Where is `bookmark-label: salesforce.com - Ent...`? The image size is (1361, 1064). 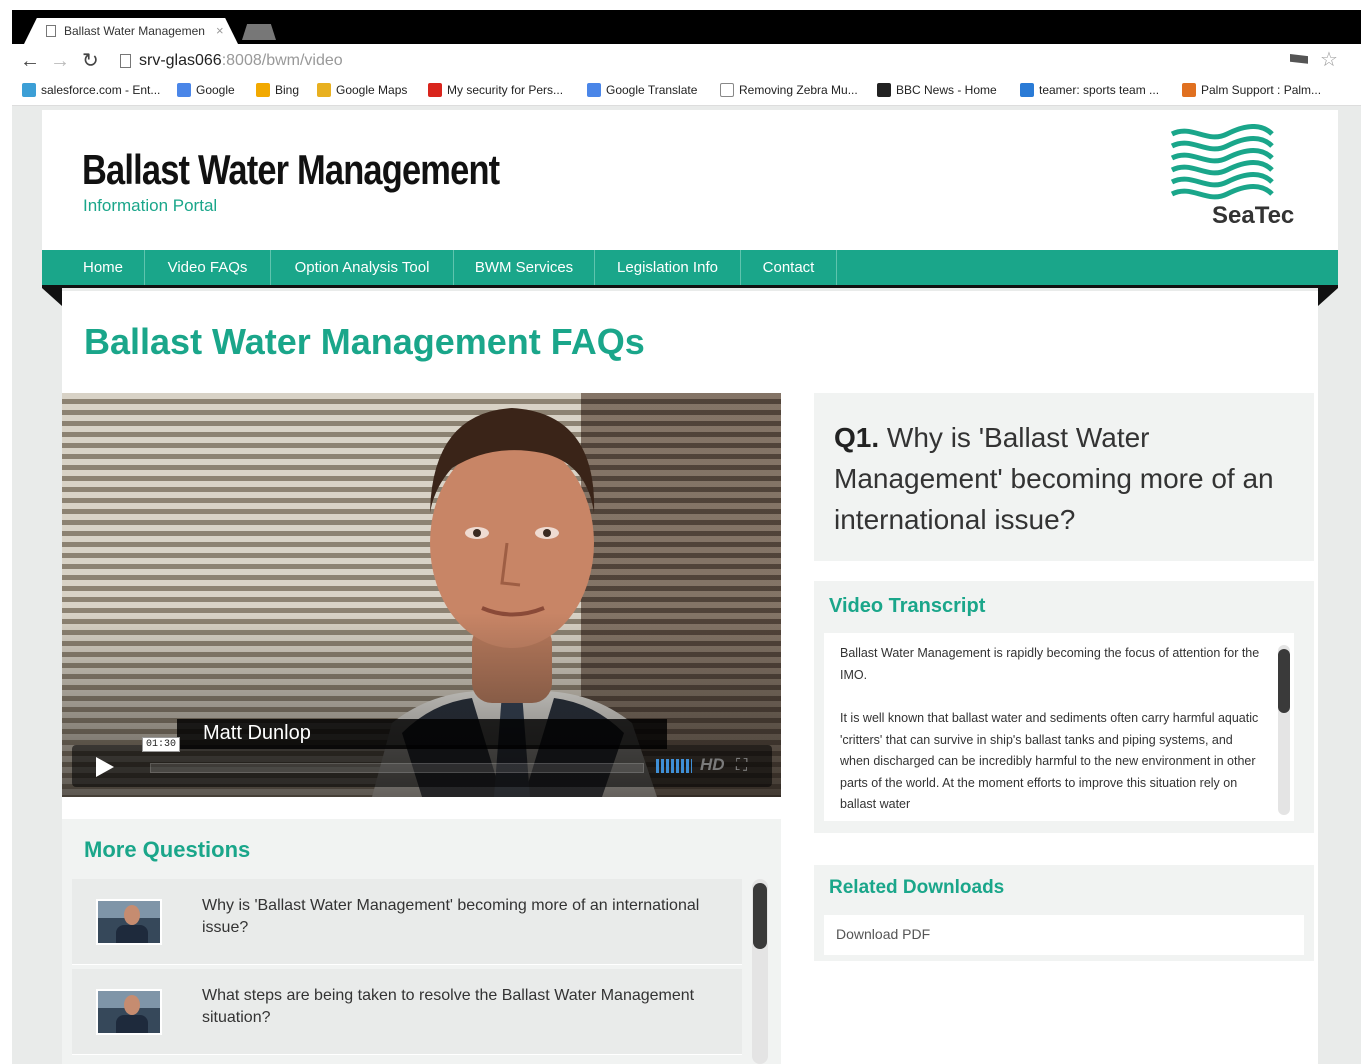
bookmark-label: salesforce.com - Ent... is located at coordinates (101, 90).